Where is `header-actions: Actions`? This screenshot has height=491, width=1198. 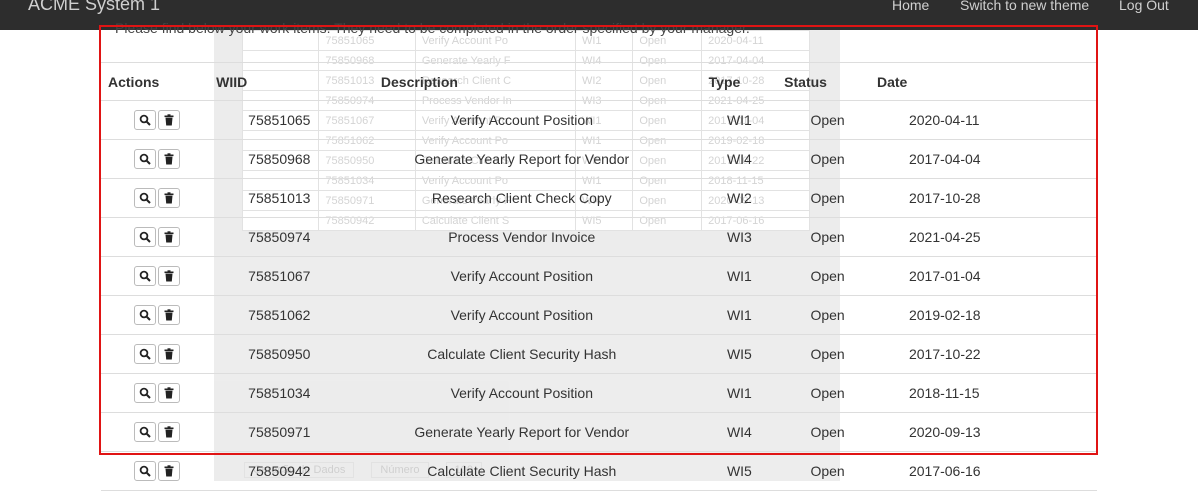
header-actions: Actions is located at coordinates (157, 81).